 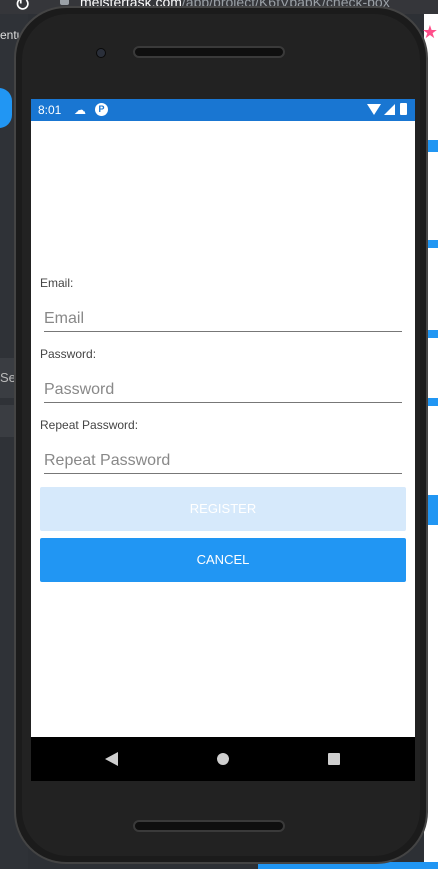 What do you see at coordinates (57, 283) in the screenshot?
I see `email-label: Email:` at bounding box center [57, 283].